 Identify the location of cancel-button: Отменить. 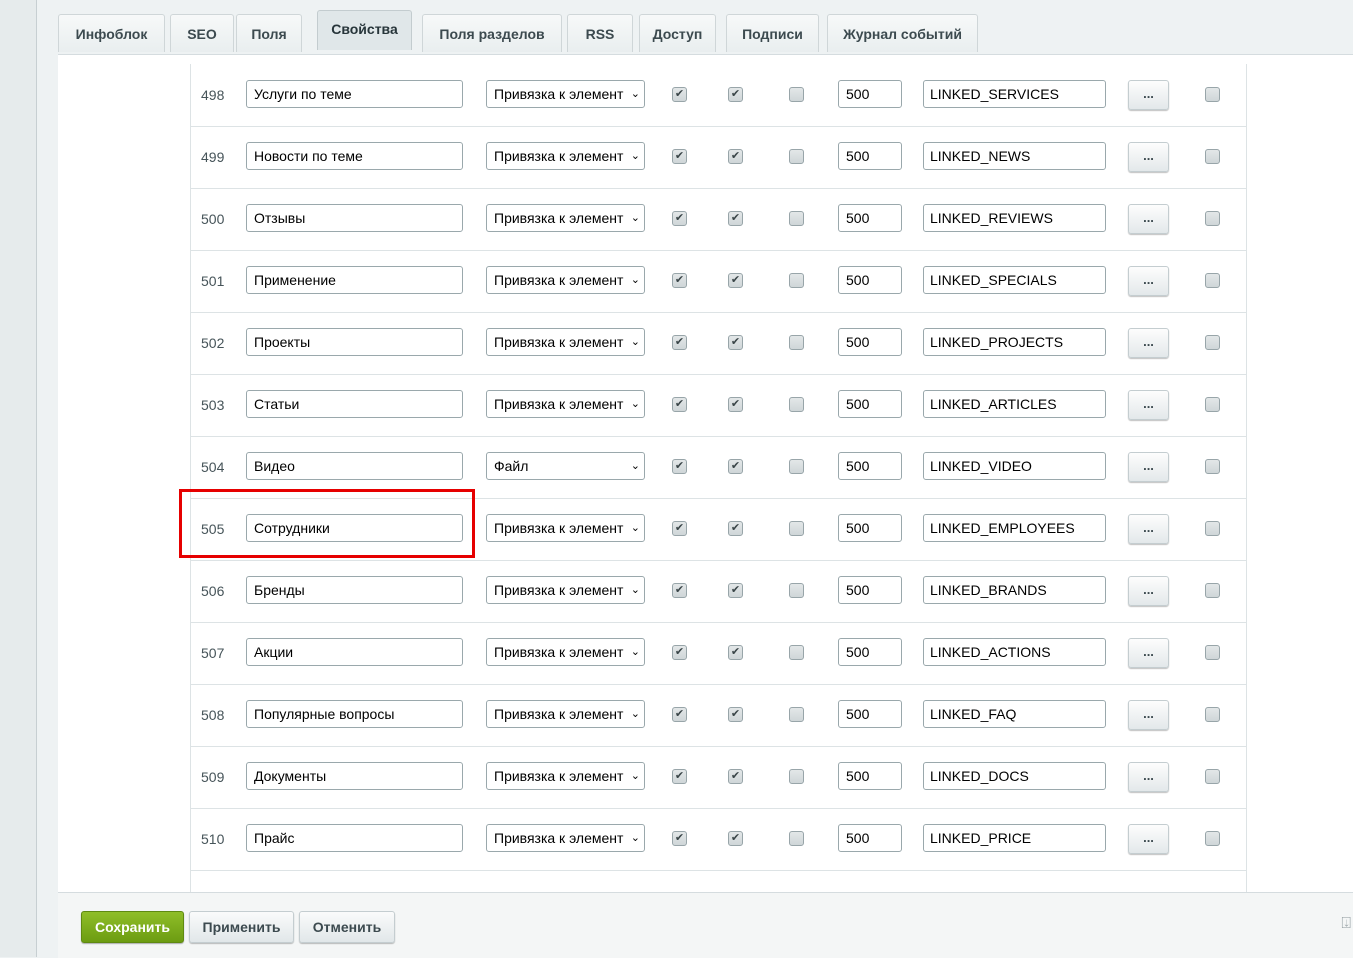
(347, 927).